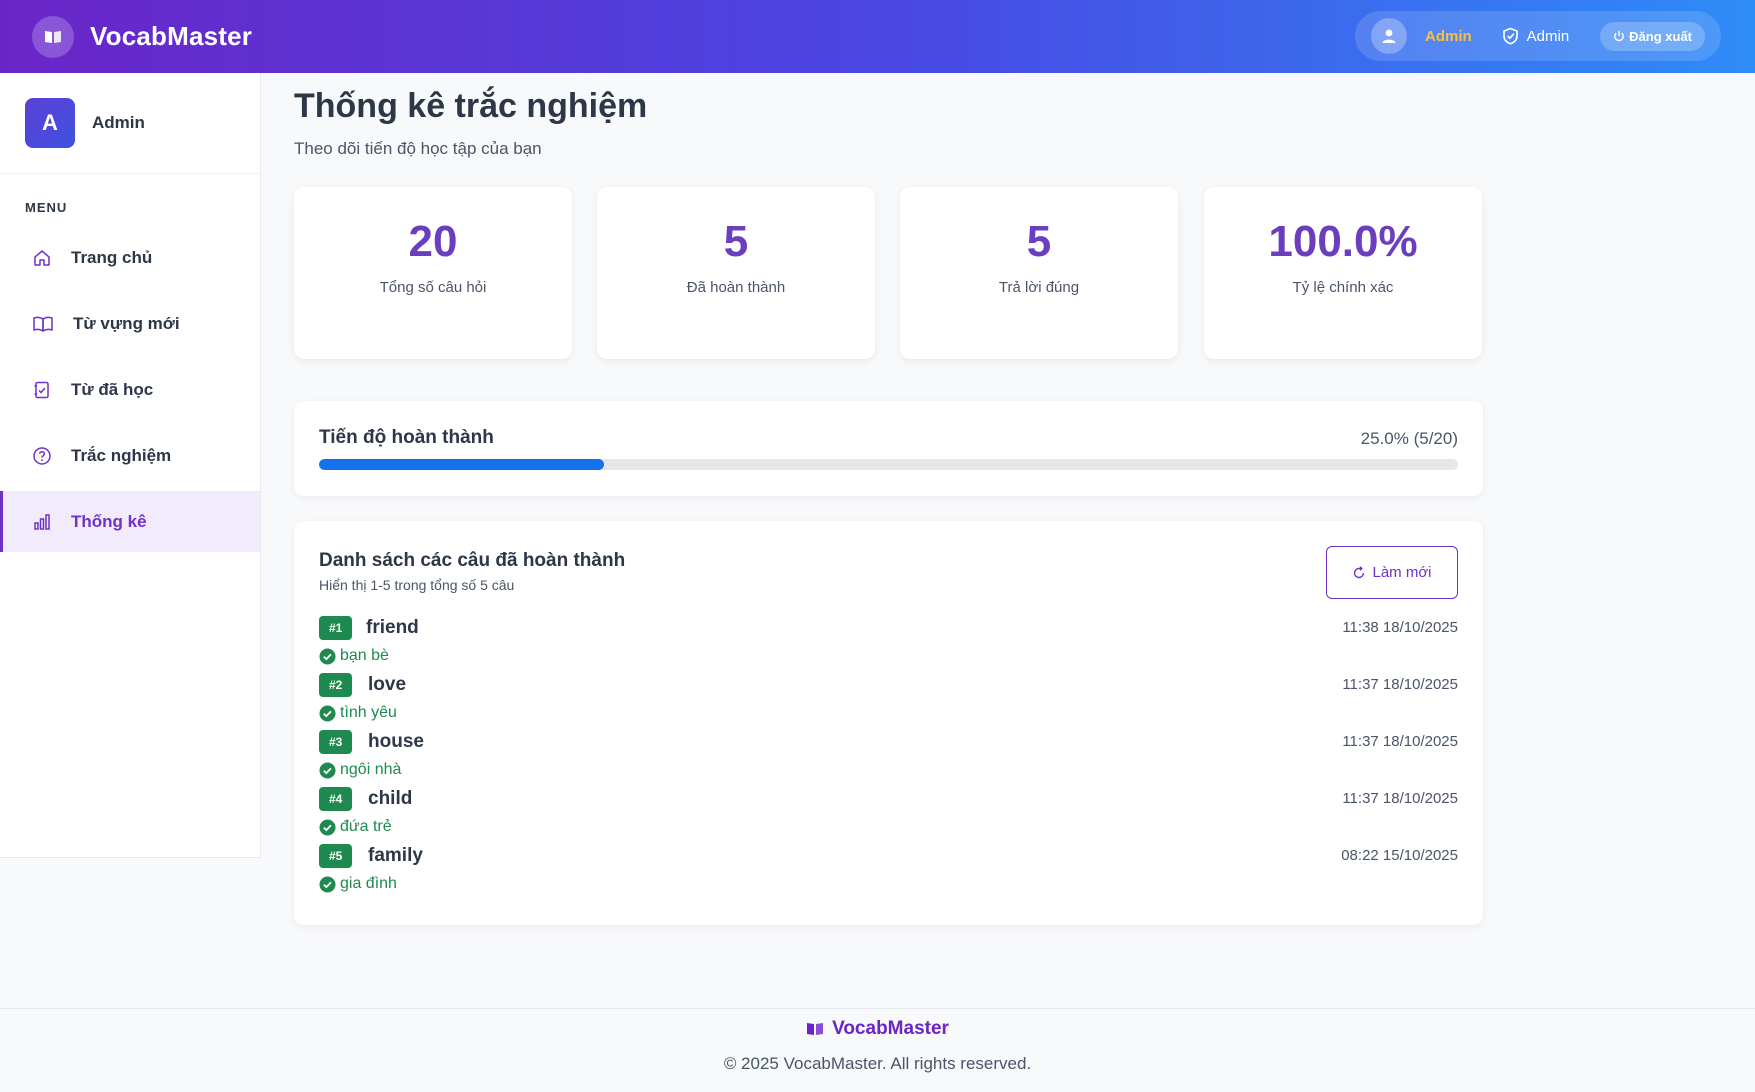 This screenshot has width=1755, height=1092. Describe the element at coordinates (42, 521) in the screenshot. I see `bar-chart-icon` at that location.